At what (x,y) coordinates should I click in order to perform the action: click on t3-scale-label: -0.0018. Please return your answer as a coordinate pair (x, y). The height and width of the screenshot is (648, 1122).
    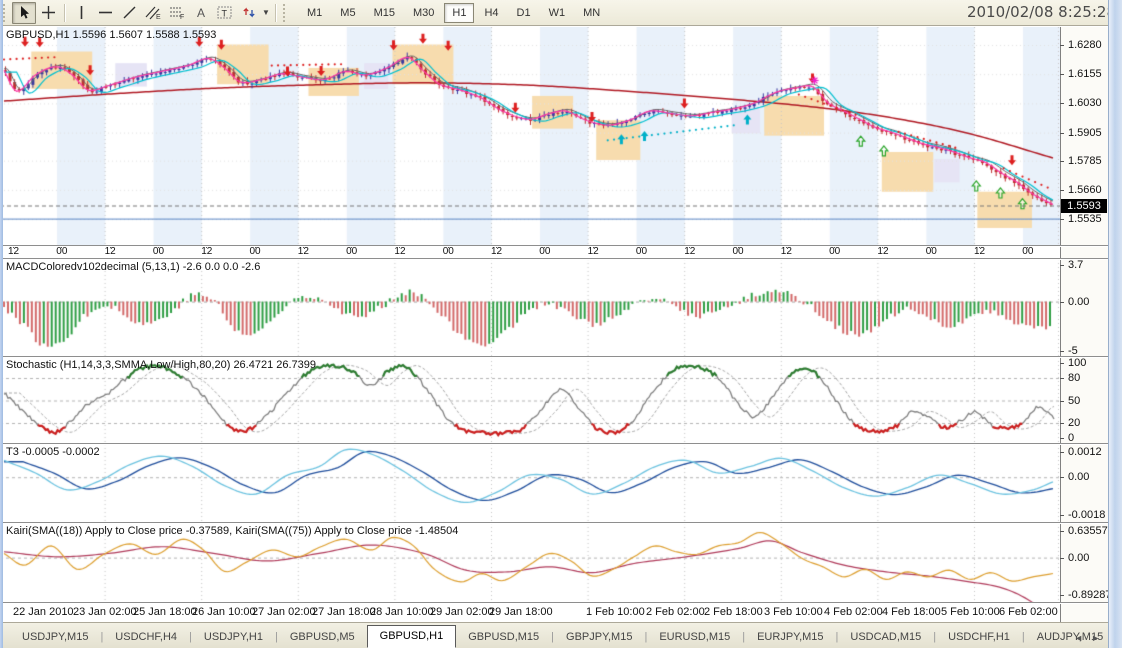
    Looking at the image, I should click on (1087, 515).